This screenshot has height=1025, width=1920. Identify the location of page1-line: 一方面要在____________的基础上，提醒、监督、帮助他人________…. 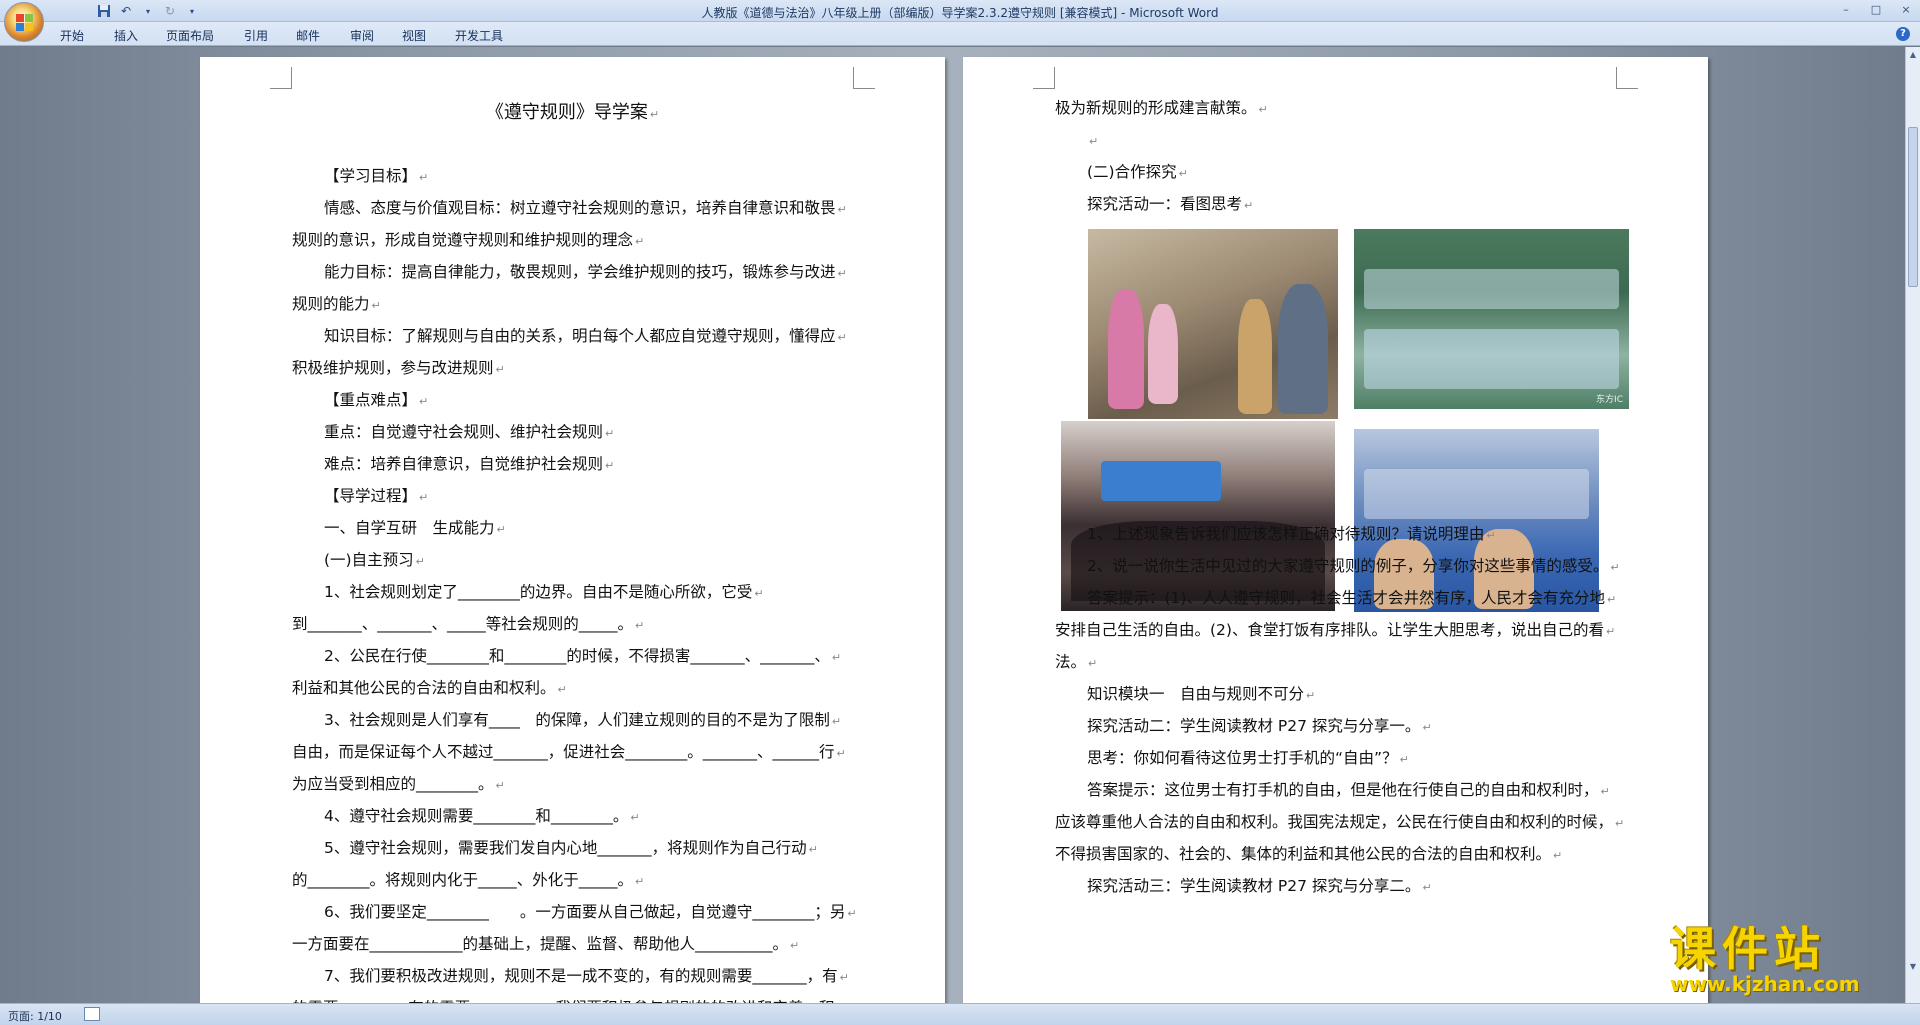
(572, 945).